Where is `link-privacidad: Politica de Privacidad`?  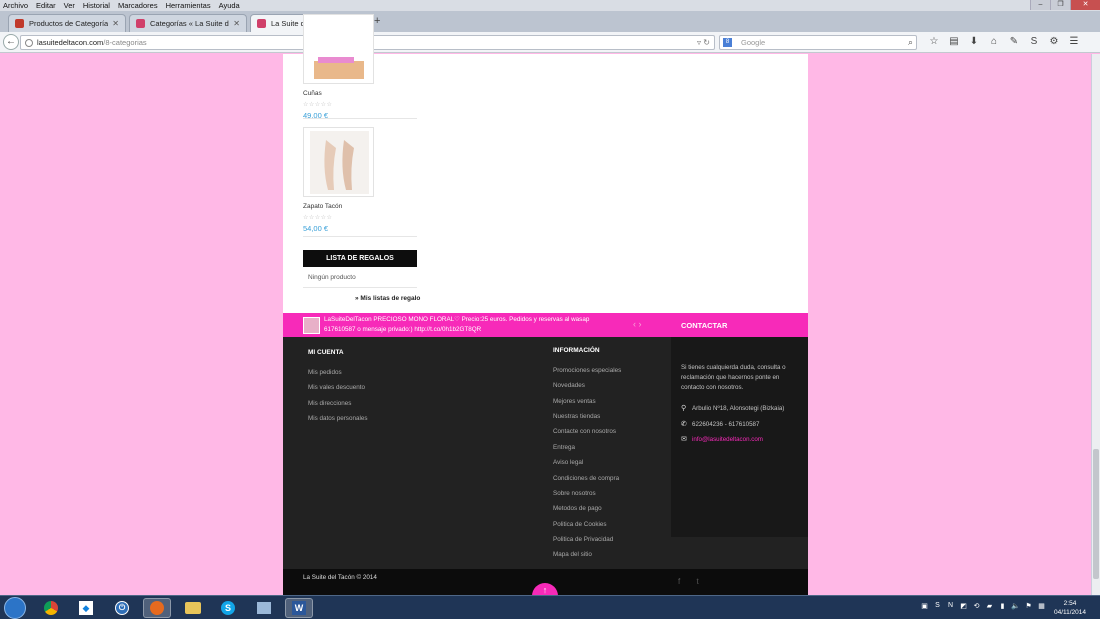 link-privacidad: Politica de Privacidad is located at coordinates (583, 539).